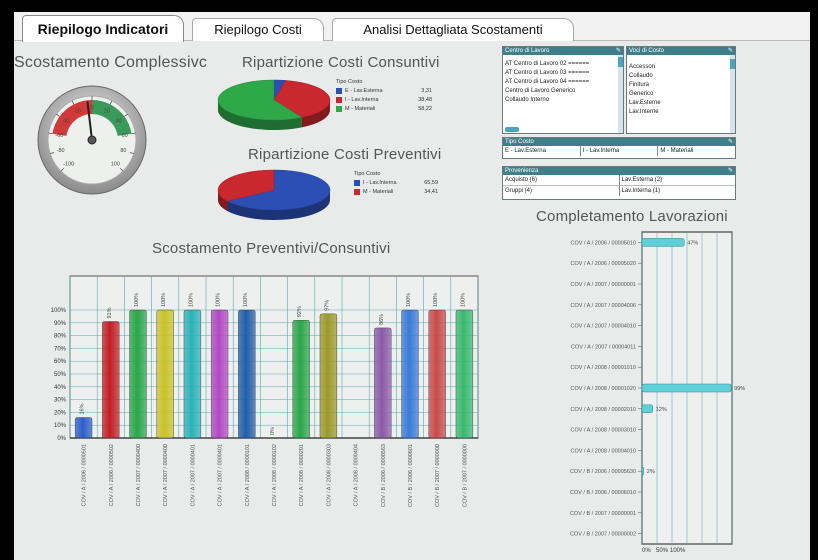 The image size is (818, 560). Describe the element at coordinates (112, 475) in the screenshot. I see `x-tick-label: COV / A / 2006 / 0000502` at that location.